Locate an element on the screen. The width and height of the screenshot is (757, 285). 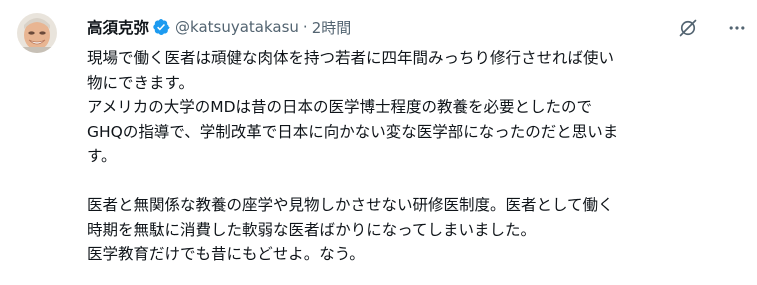
grok-button is located at coordinates (688, 28).